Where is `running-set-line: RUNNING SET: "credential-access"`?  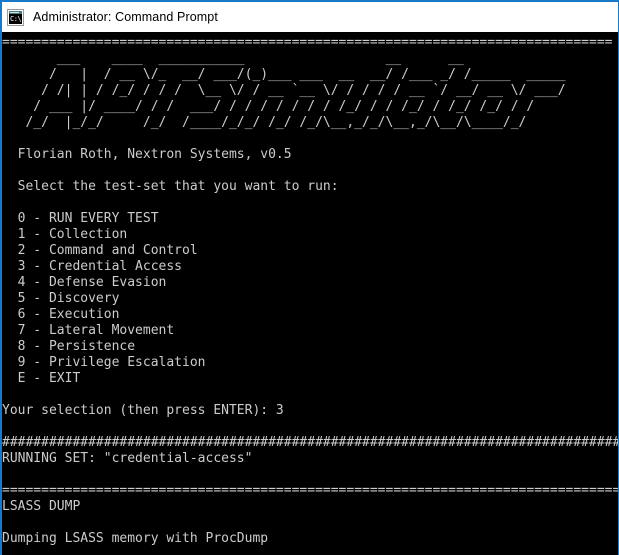
running-set-line: RUNNING SET: "credential-access" is located at coordinates (127, 458).